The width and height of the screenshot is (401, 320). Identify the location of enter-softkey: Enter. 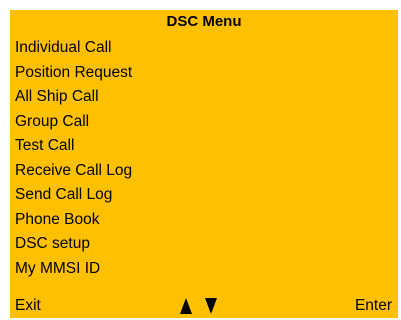
(373, 306).